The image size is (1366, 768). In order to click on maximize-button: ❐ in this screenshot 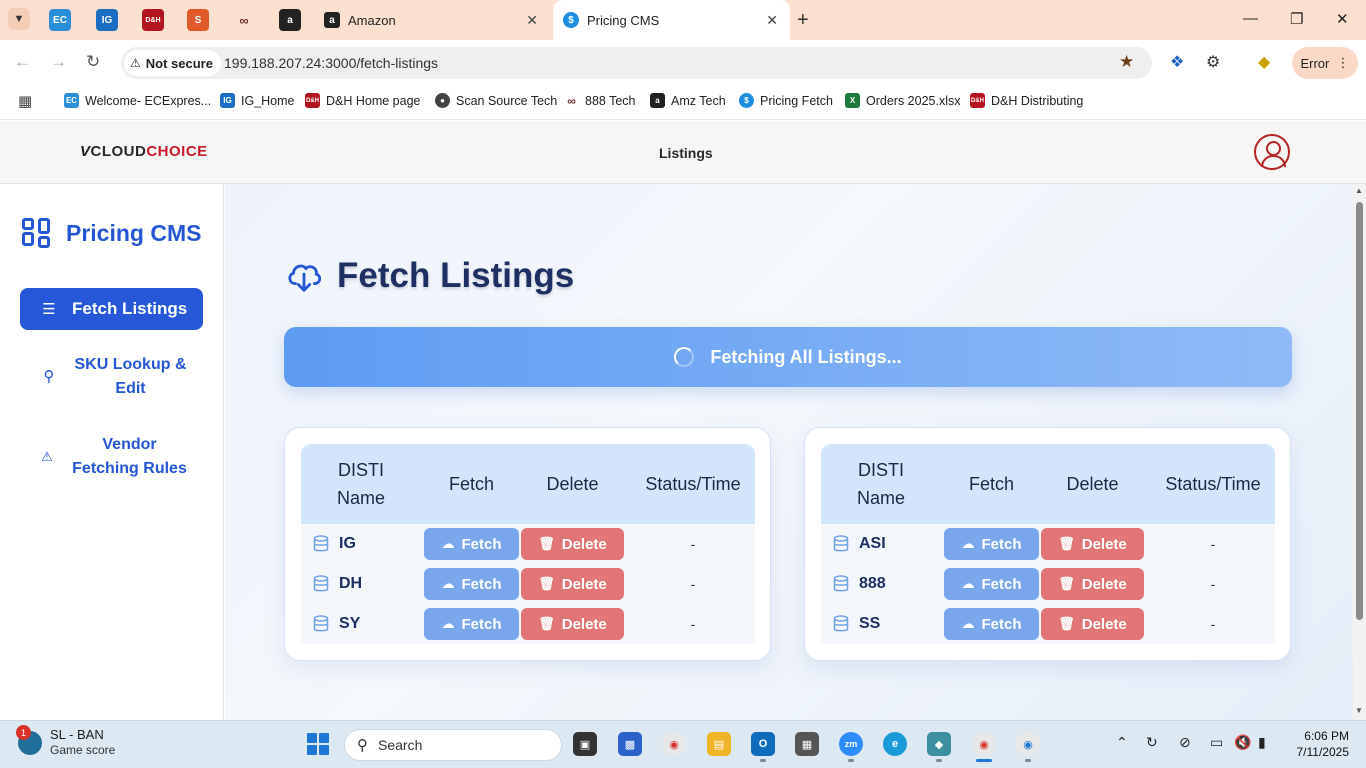, I will do `click(1296, 19)`.